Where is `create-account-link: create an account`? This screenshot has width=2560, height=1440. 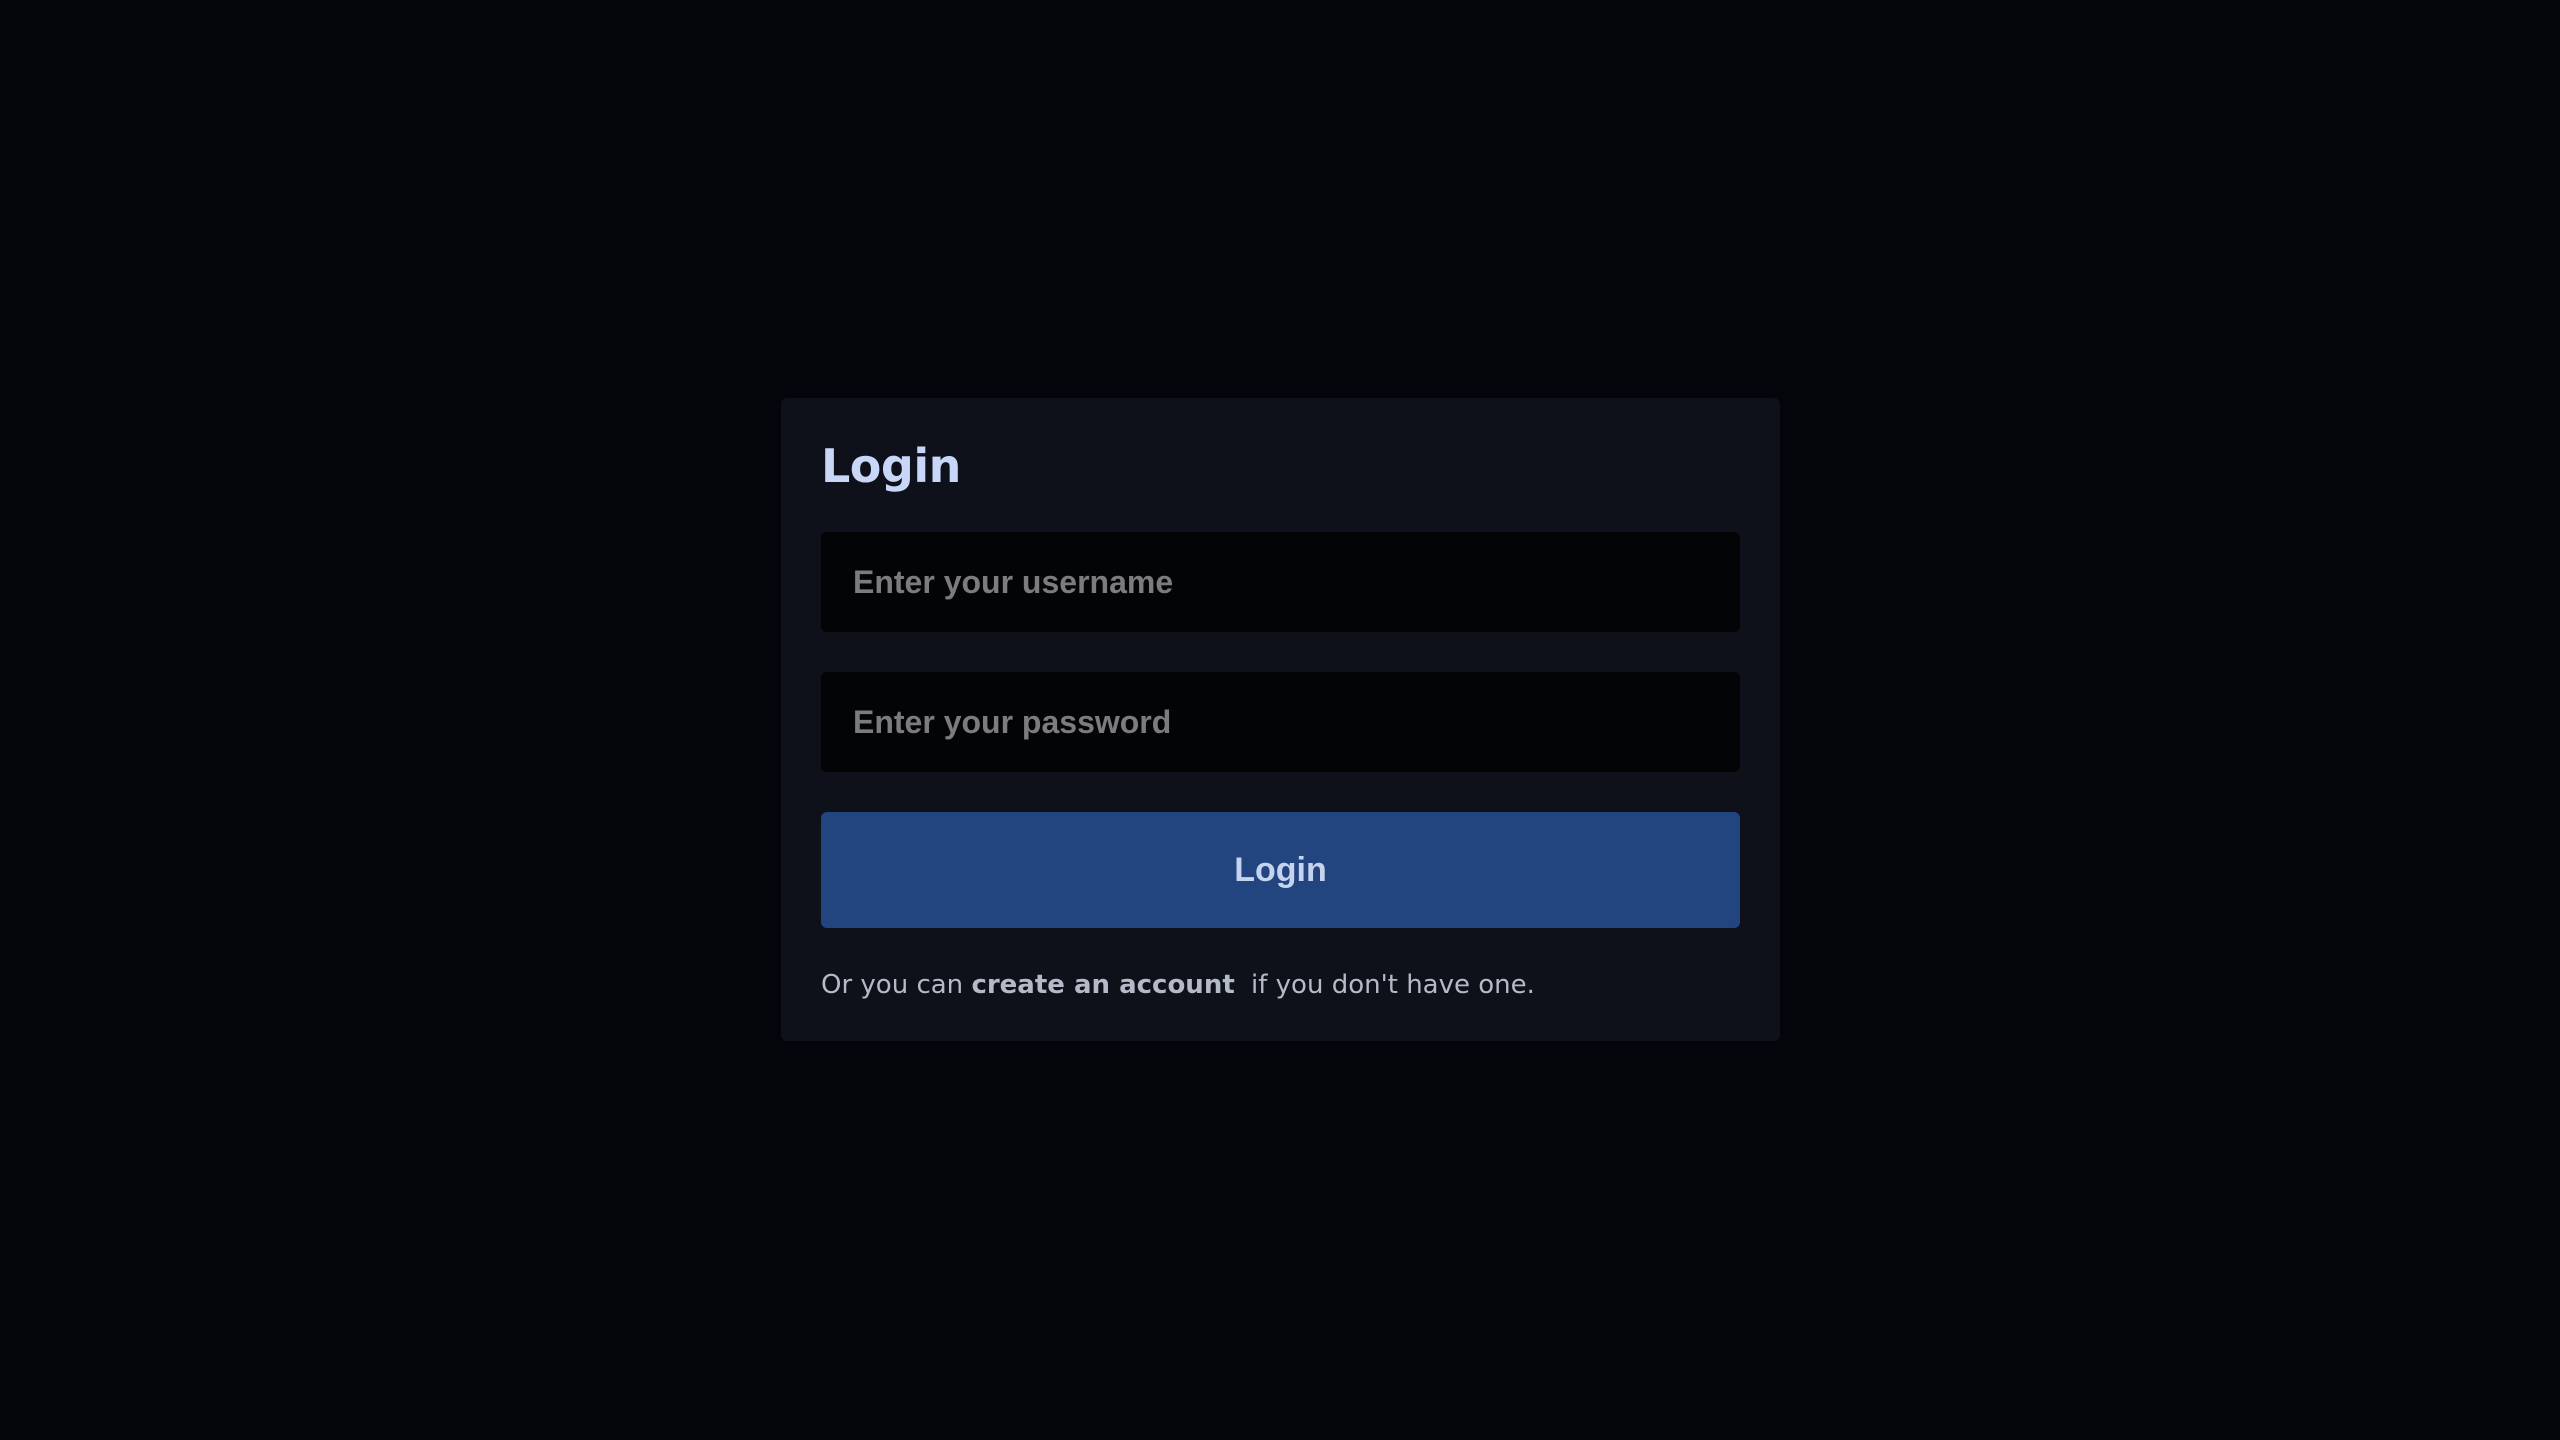
create-account-link: create an account is located at coordinates (1102, 985).